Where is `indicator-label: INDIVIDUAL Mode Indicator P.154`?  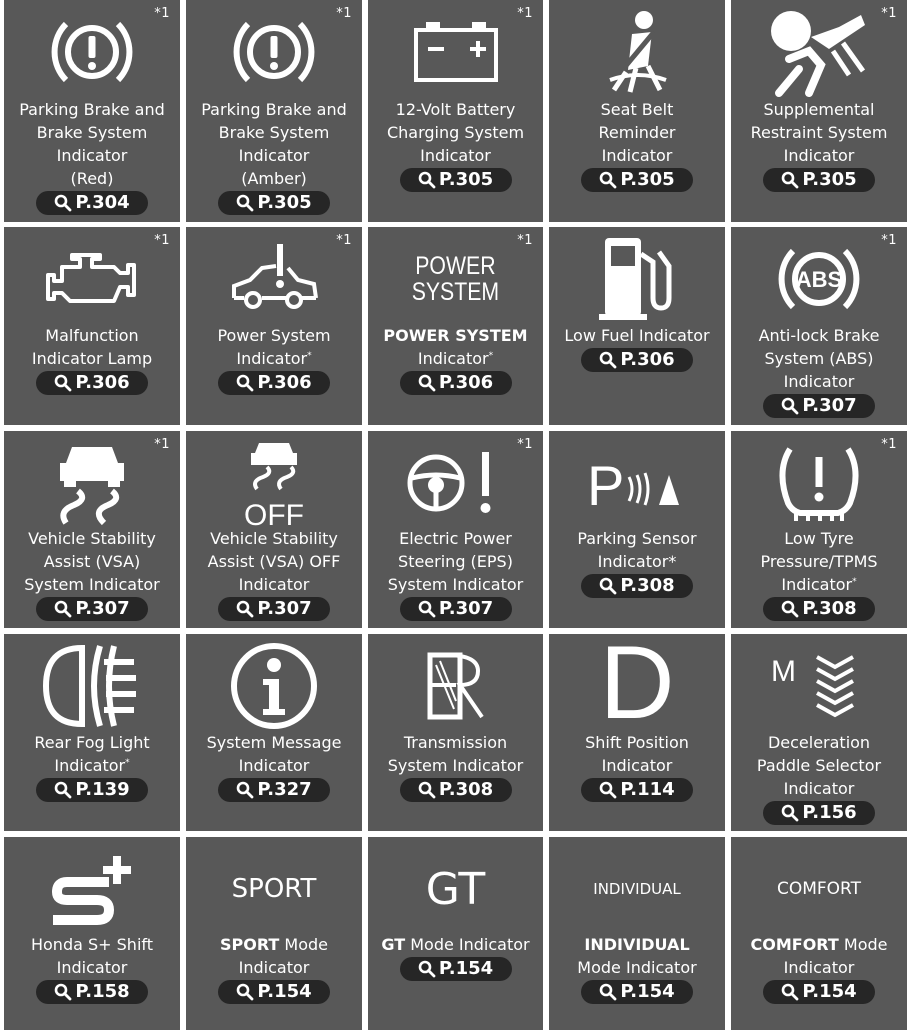
indicator-label: INDIVIDUAL Mode Indicator P.154 is located at coordinates (637, 970).